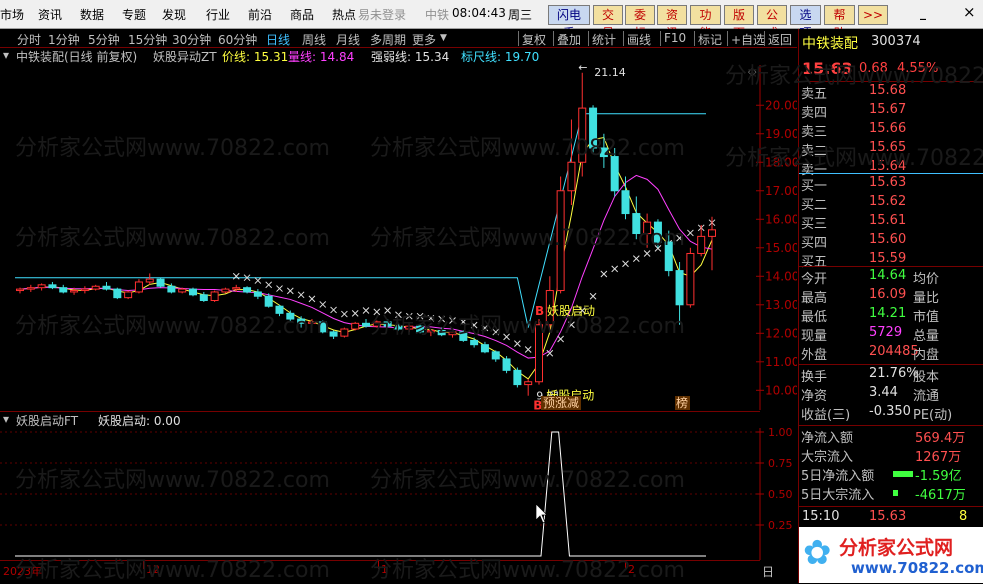 This screenshot has height=584, width=983. Describe the element at coordinates (344, 14) in the screenshot. I see `menu-item-8: 热点` at that location.